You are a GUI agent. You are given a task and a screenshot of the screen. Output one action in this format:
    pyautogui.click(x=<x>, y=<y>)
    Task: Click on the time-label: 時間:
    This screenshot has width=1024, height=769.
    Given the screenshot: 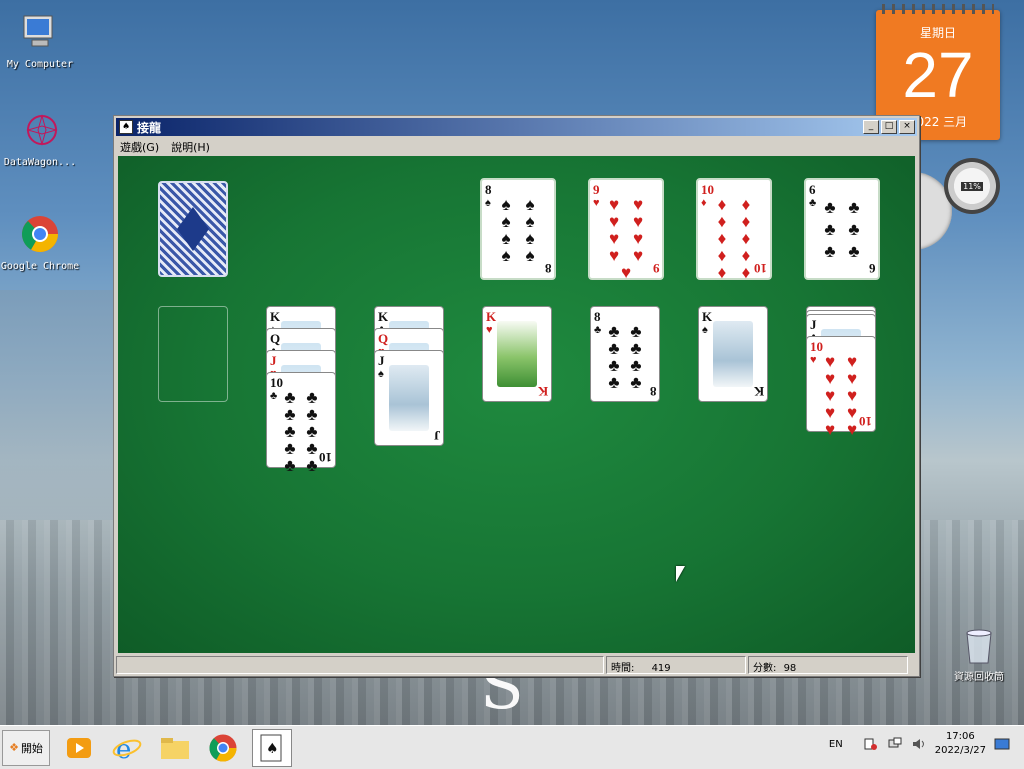 What is the action you would take?
    pyautogui.click(x=623, y=668)
    